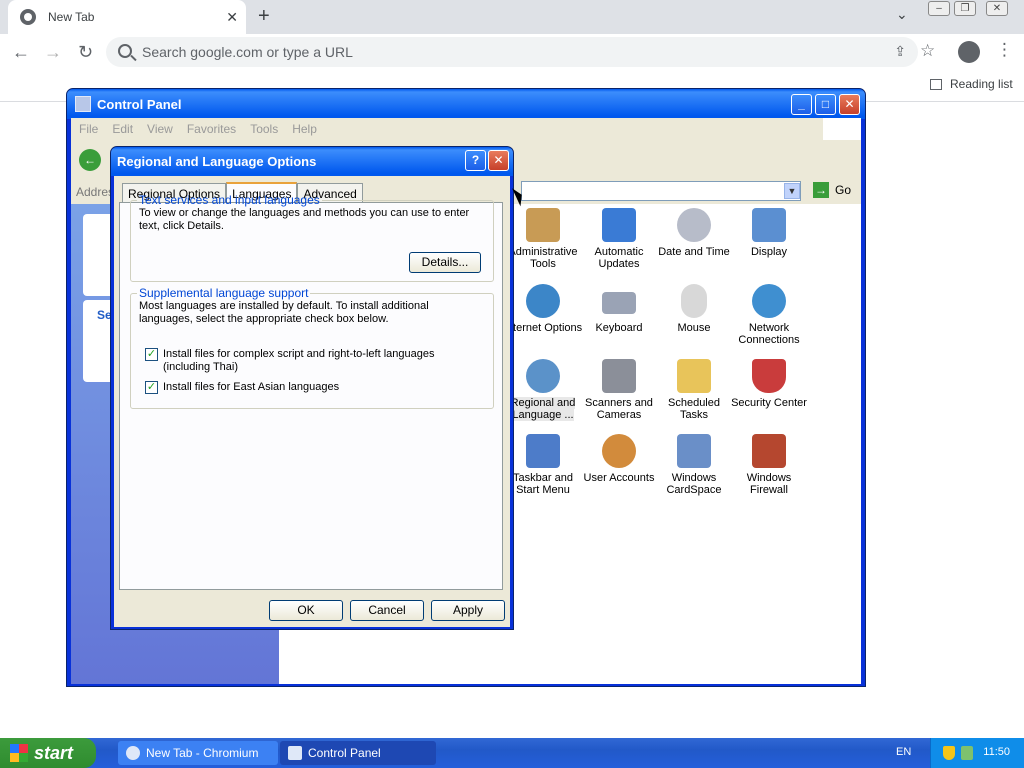 The height and width of the screenshot is (768, 1024). Describe the element at coordinates (543, 376) in the screenshot. I see `regional-globe-icon` at that location.